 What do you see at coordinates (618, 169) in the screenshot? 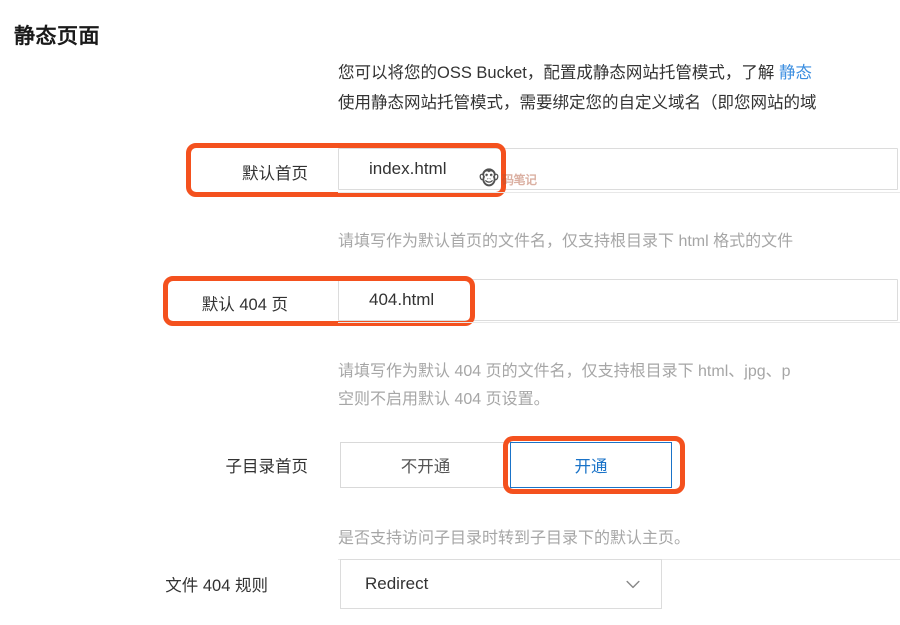
I see `default-home-input: index.html` at bounding box center [618, 169].